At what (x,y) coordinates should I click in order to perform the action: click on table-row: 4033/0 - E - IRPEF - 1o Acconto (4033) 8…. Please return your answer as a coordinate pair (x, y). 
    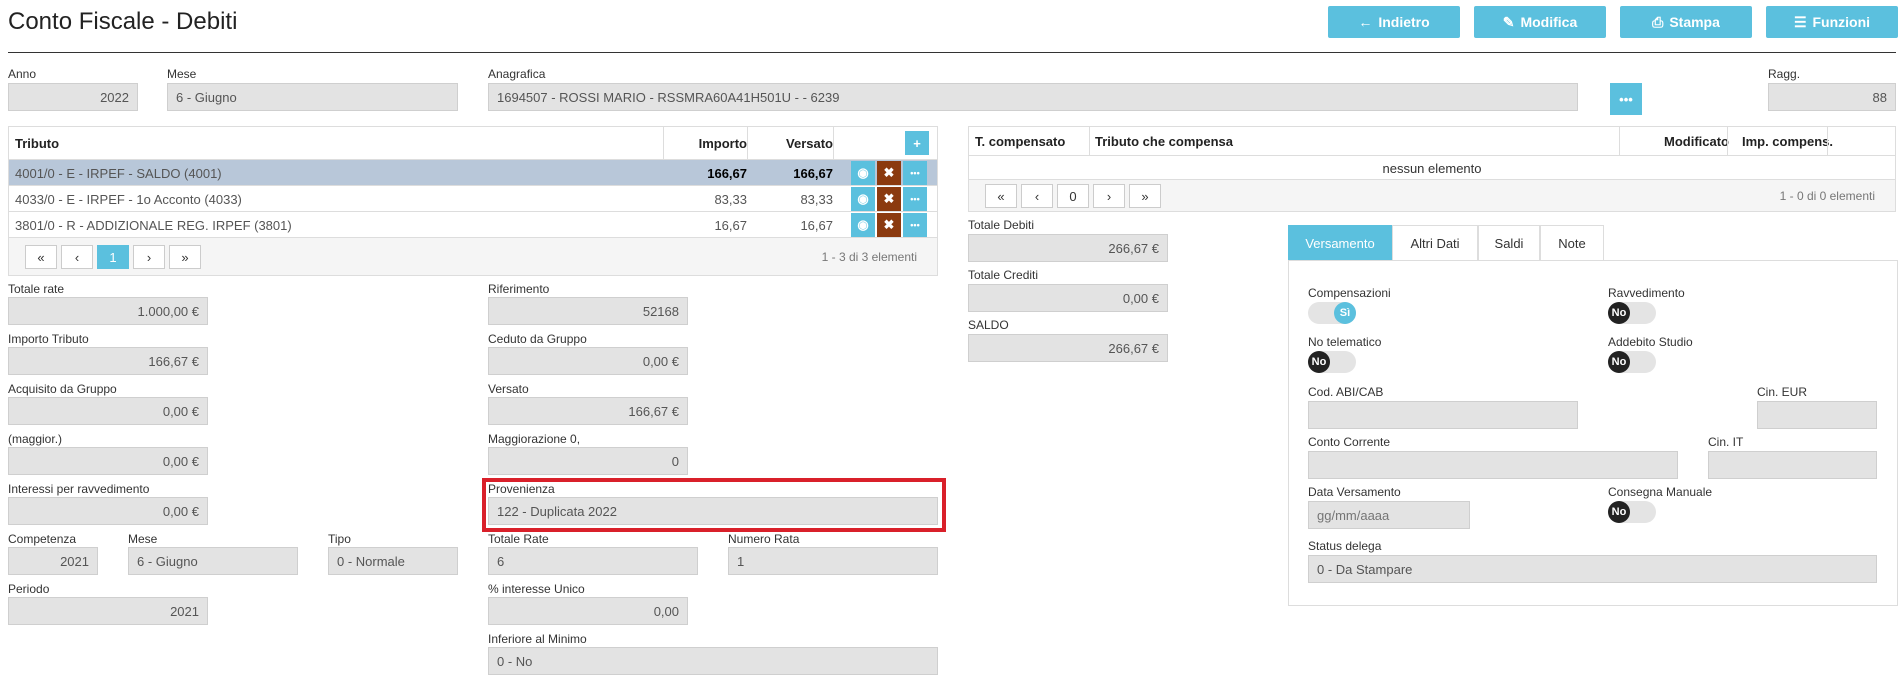
    Looking at the image, I should click on (473, 198).